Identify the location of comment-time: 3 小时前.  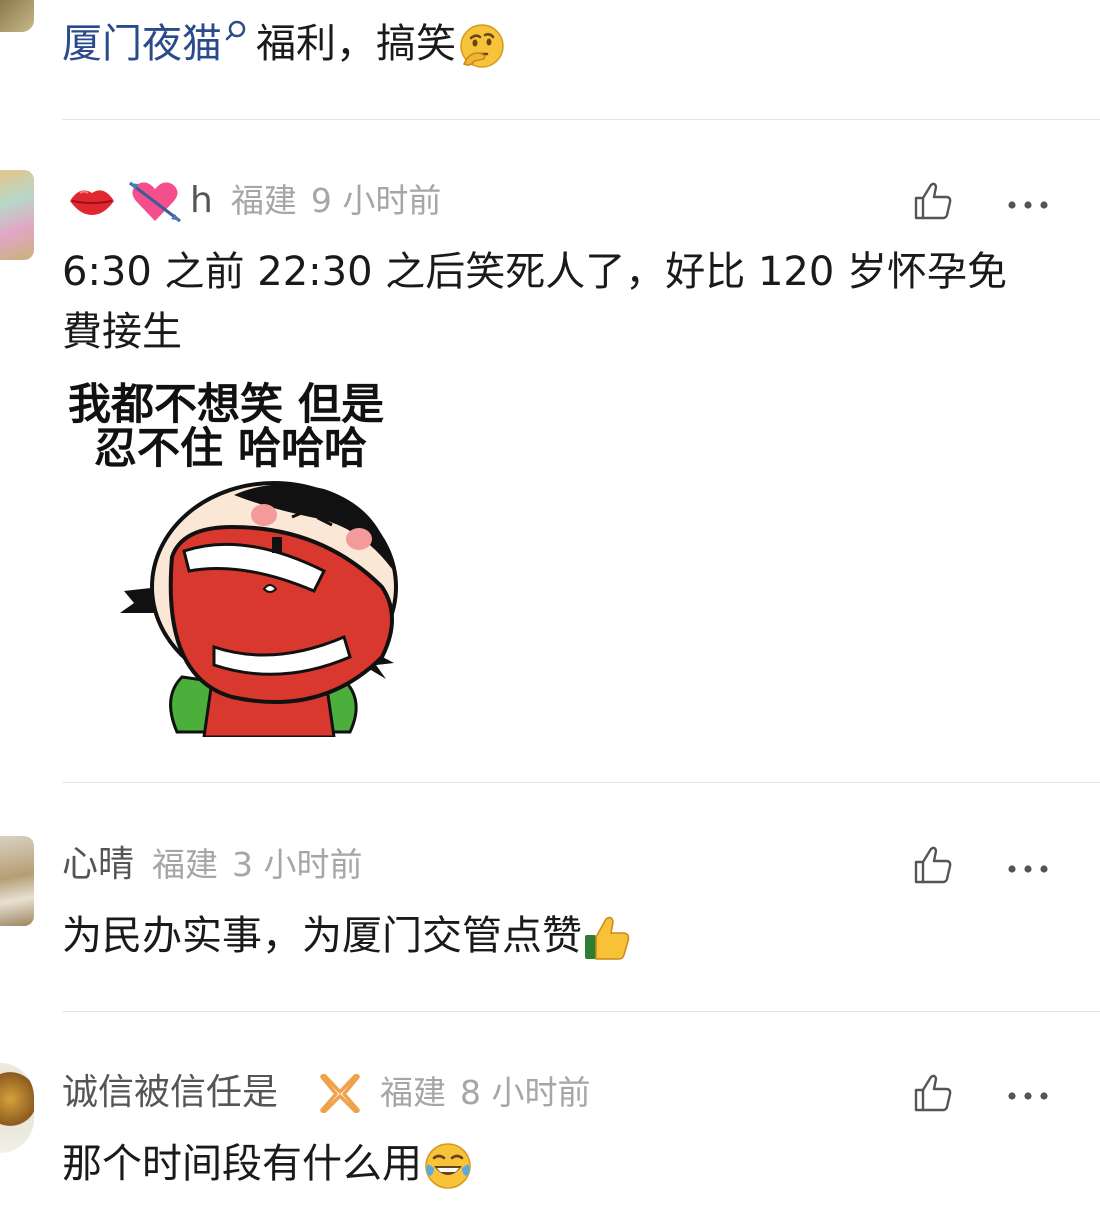
(297, 864).